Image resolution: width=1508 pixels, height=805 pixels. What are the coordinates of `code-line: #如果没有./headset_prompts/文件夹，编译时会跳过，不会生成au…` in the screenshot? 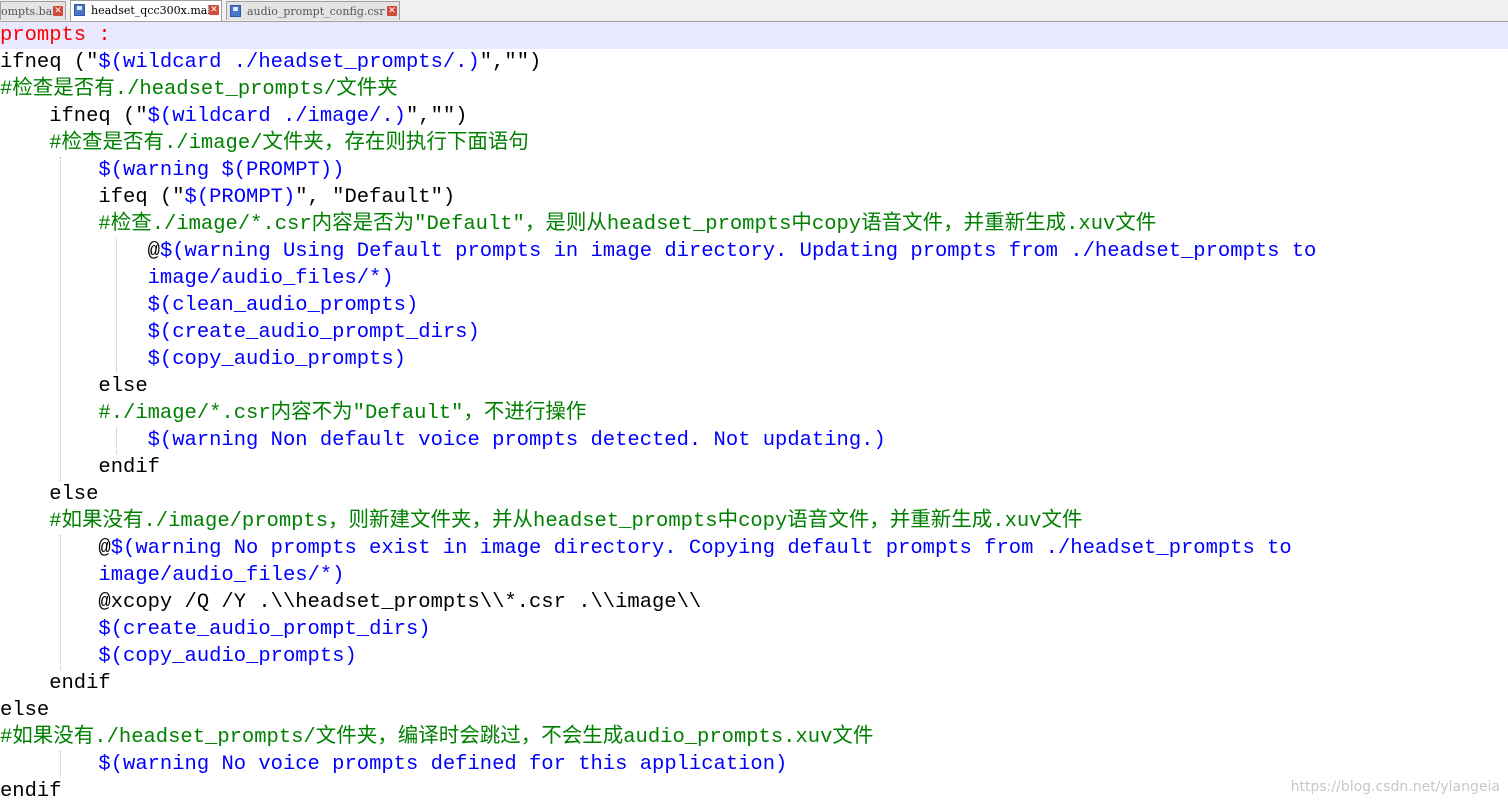 It's located at (754, 737).